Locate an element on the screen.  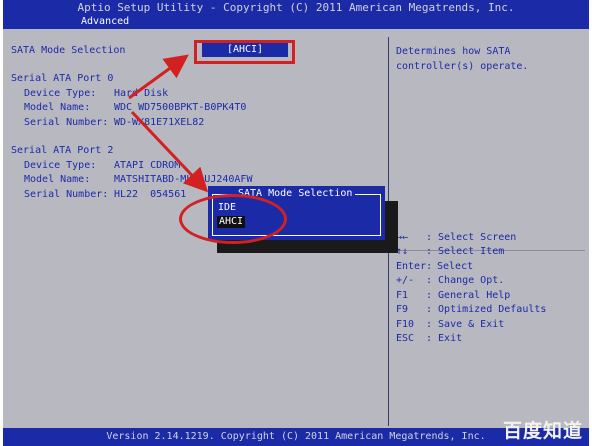
annotation-arrow-top is located at coordinates (158, 77).